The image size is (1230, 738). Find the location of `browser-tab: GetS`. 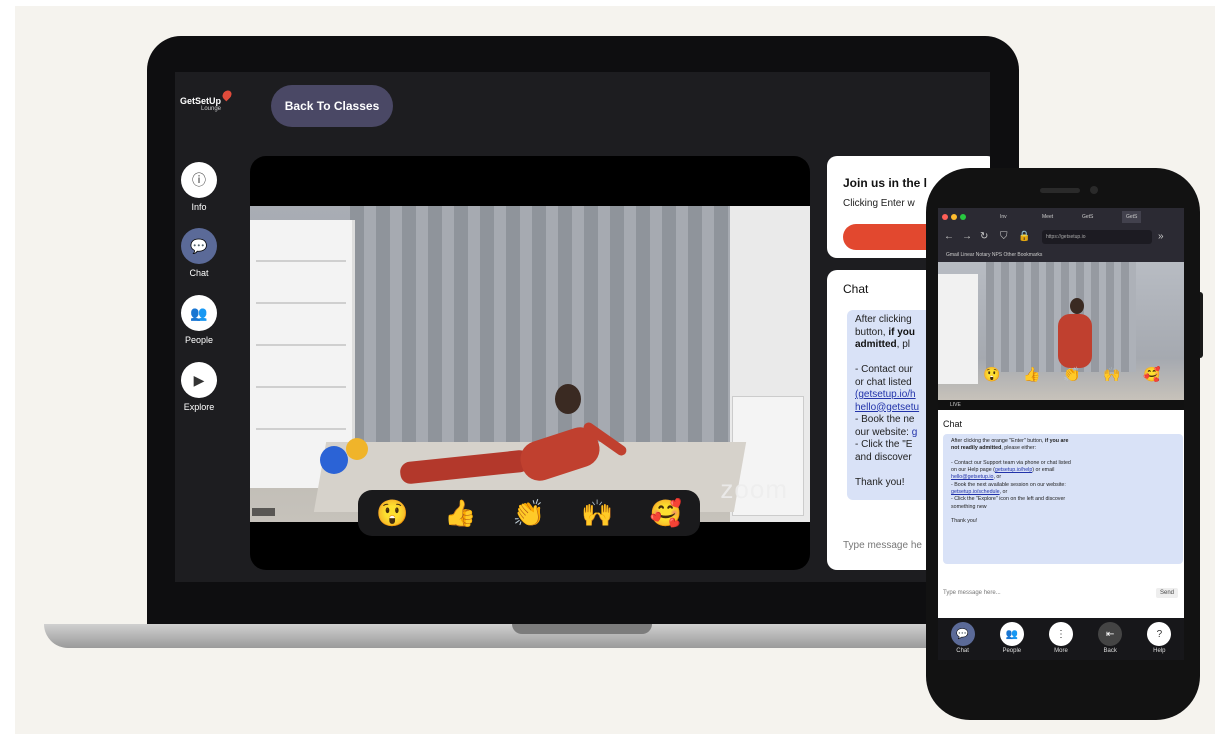

browser-tab: GetS is located at coordinates (1087, 217).